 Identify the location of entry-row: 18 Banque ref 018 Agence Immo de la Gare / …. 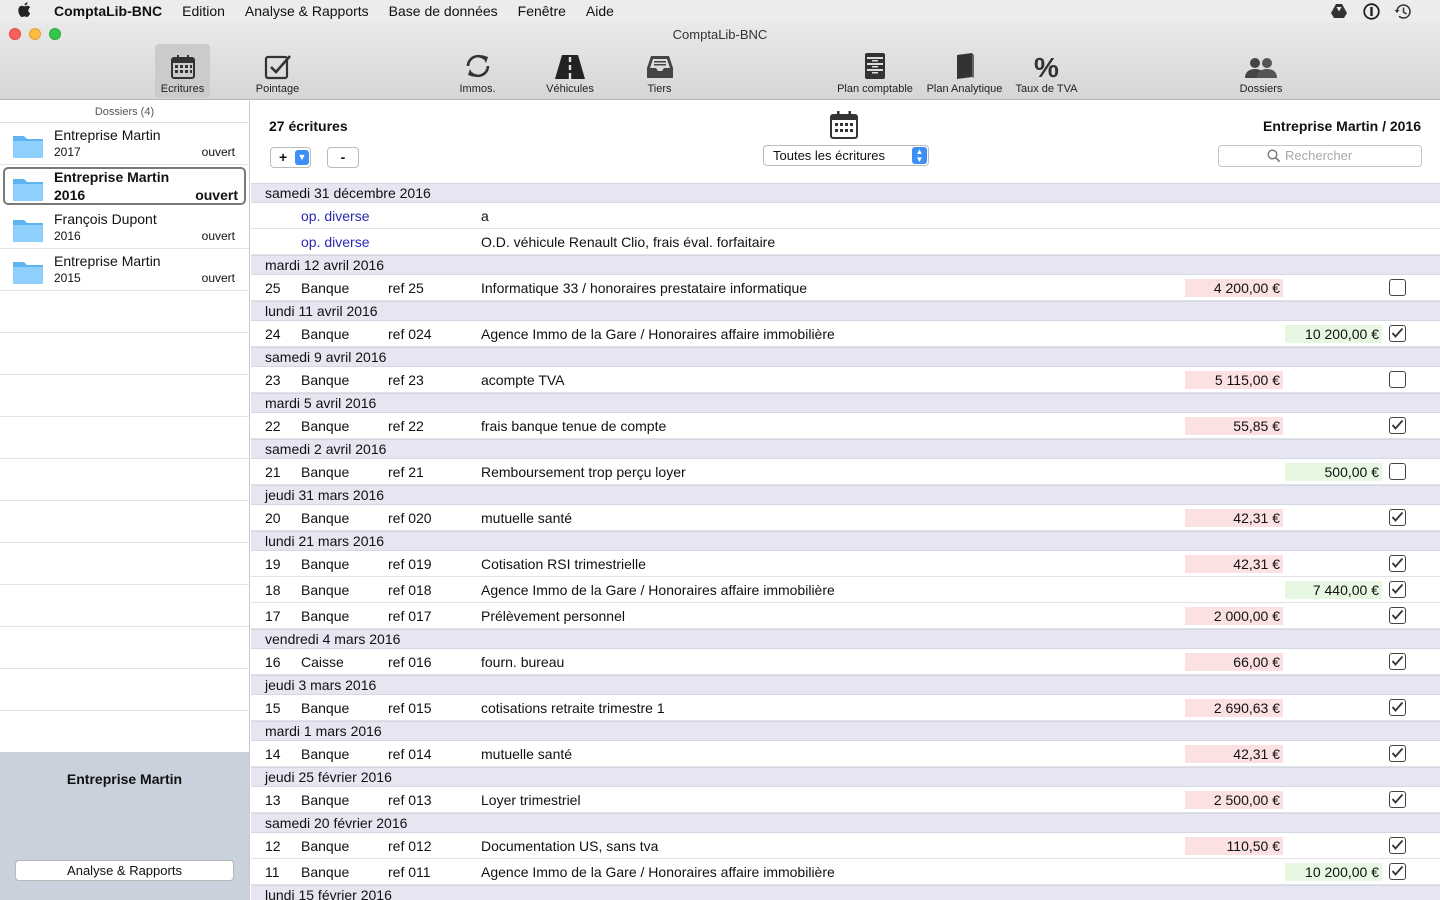
(845, 590).